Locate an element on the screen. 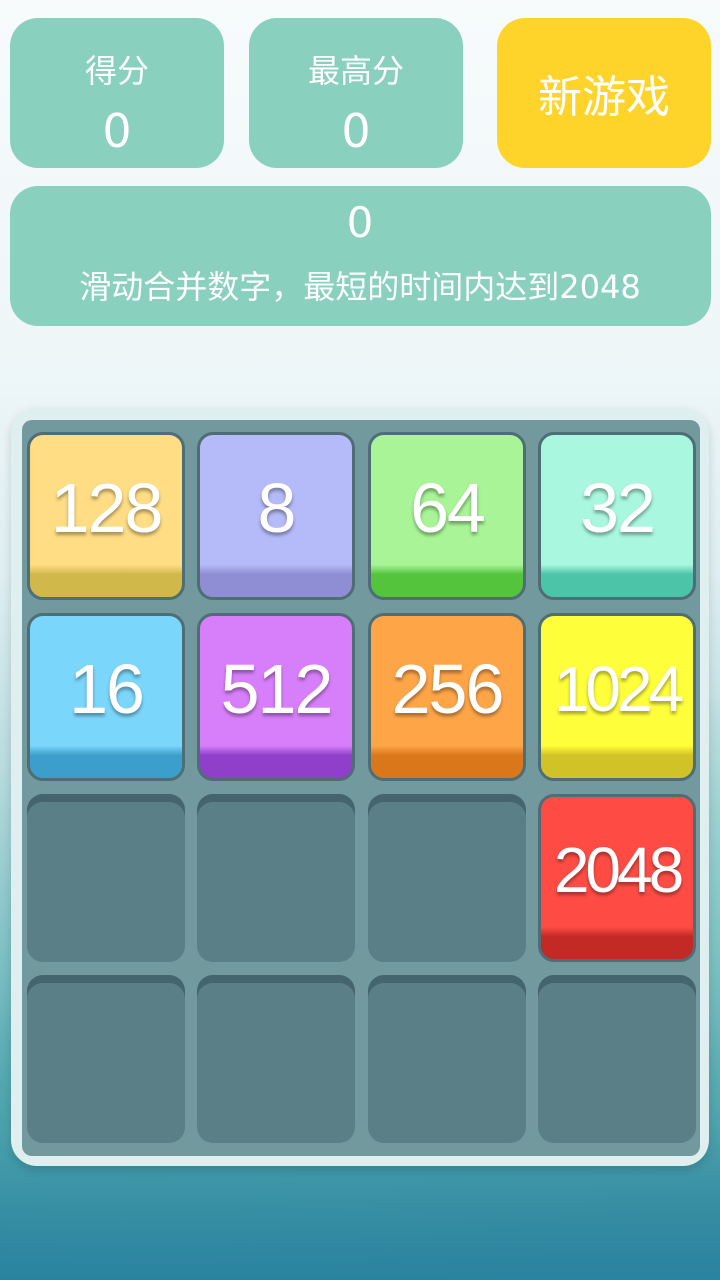 The width and height of the screenshot is (720, 1280). tile-value: 2048 is located at coordinates (618, 870).